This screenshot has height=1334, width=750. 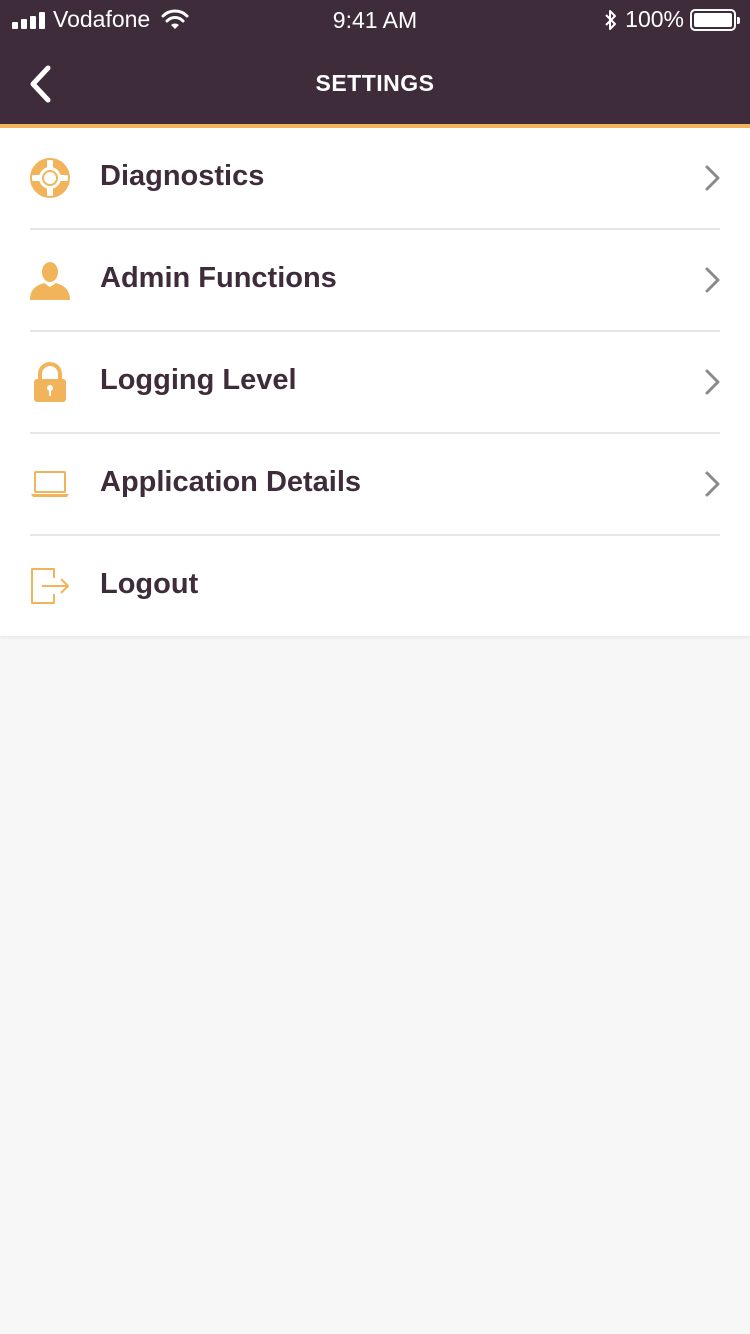 I want to click on settings-item-label: Admin Functions, so click(x=218, y=278).